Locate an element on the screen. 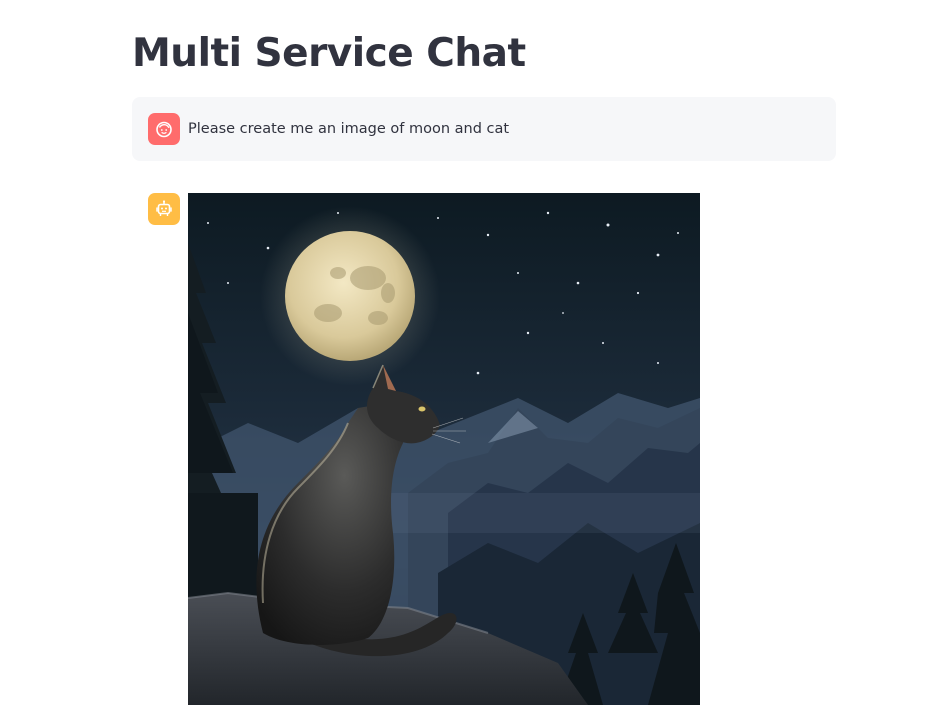 The image size is (928, 715). robot-icon is located at coordinates (164, 209).